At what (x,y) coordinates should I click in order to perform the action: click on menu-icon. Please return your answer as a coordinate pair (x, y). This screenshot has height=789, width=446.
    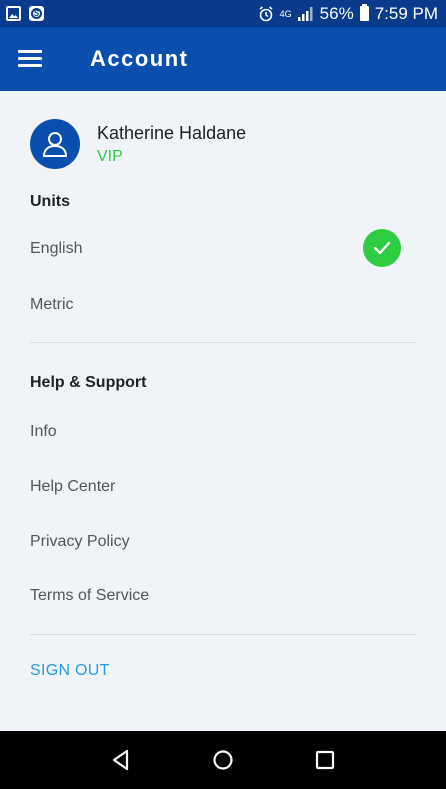
    Looking at the image, I should click on (30, 59).